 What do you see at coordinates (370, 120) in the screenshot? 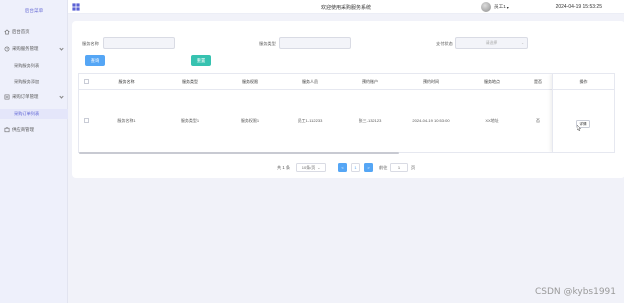
I see `cell-booking-account: 张三-132123` at bounding box center [370, 120].